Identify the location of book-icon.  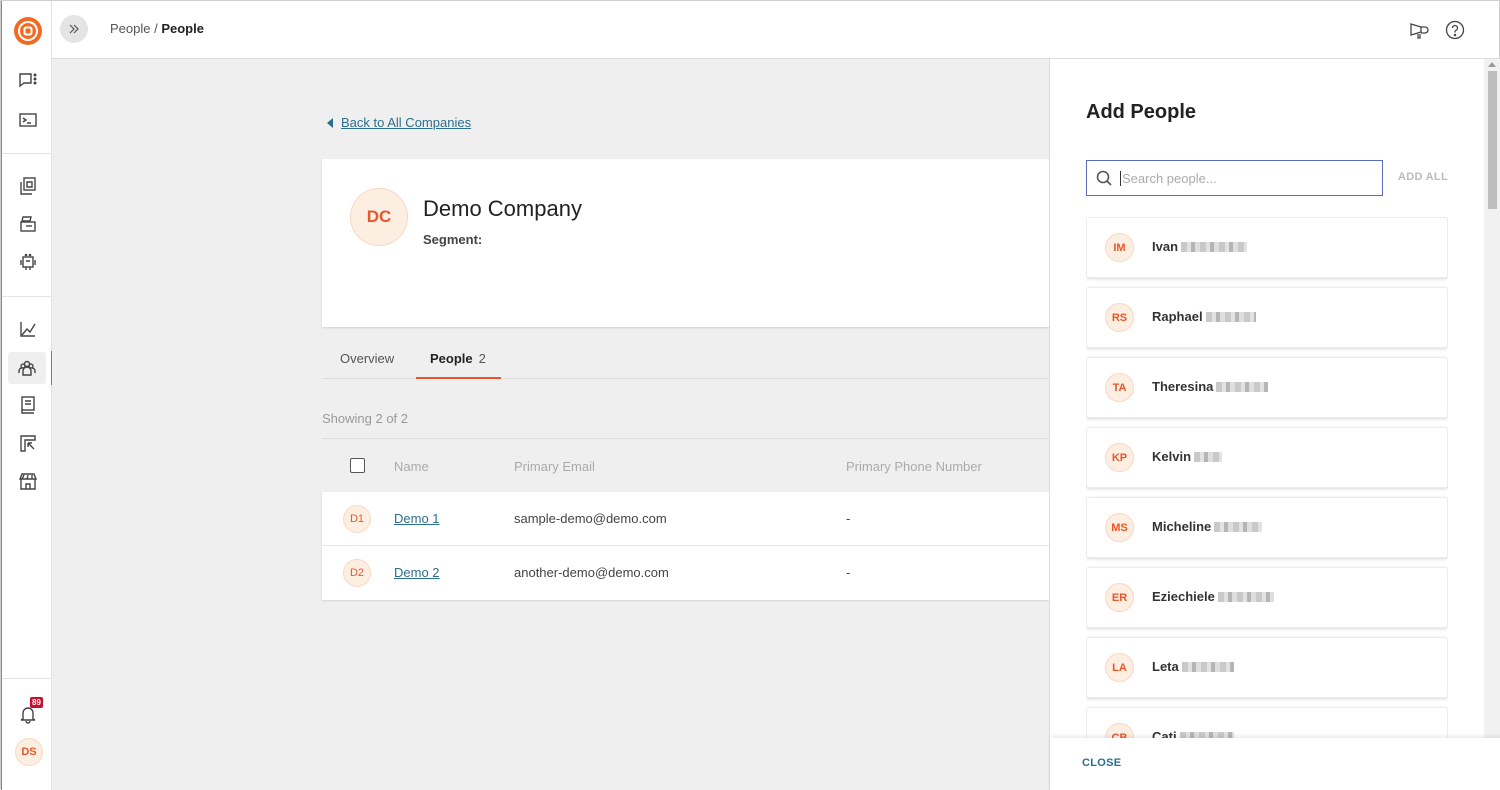
(28, 405).